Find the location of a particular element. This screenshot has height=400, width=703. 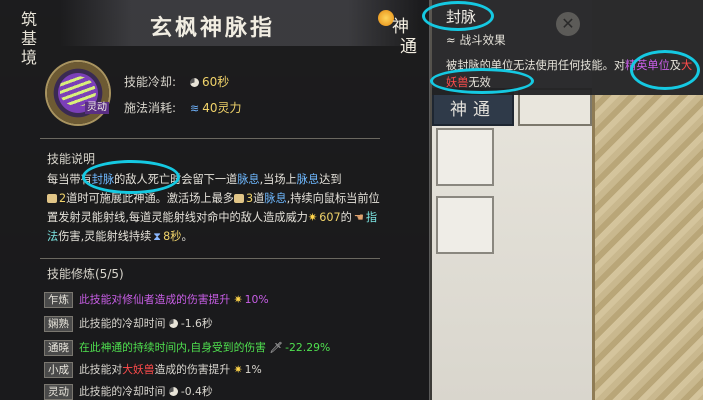

cooldown-value: 60秒 is located at coordinates (209, 81).